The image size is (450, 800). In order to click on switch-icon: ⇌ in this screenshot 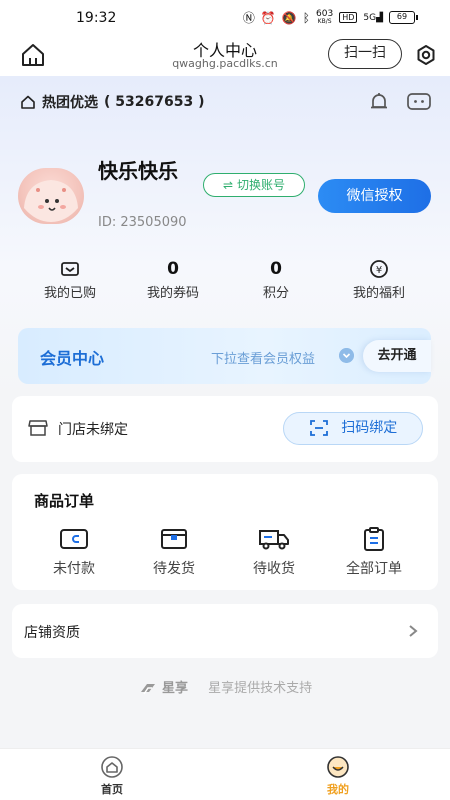, I will do `click(228, 185)`.